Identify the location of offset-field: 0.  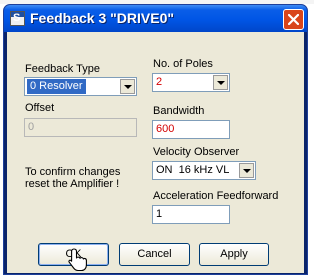
(80, 127).